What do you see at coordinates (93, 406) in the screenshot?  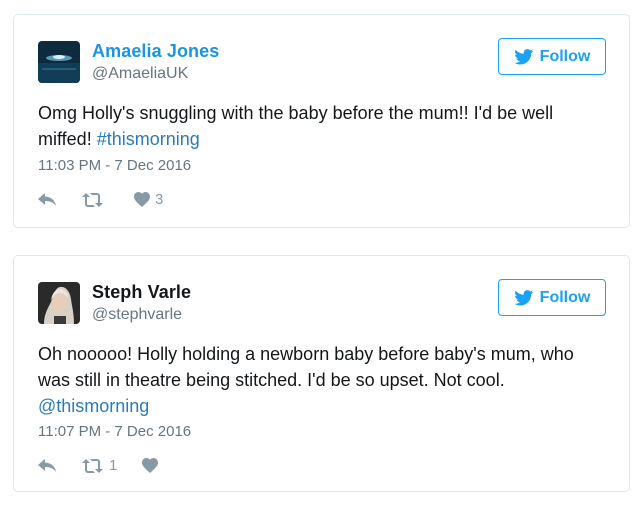 I see `mention-link: @thismorning` at bounding box center [93, 406].